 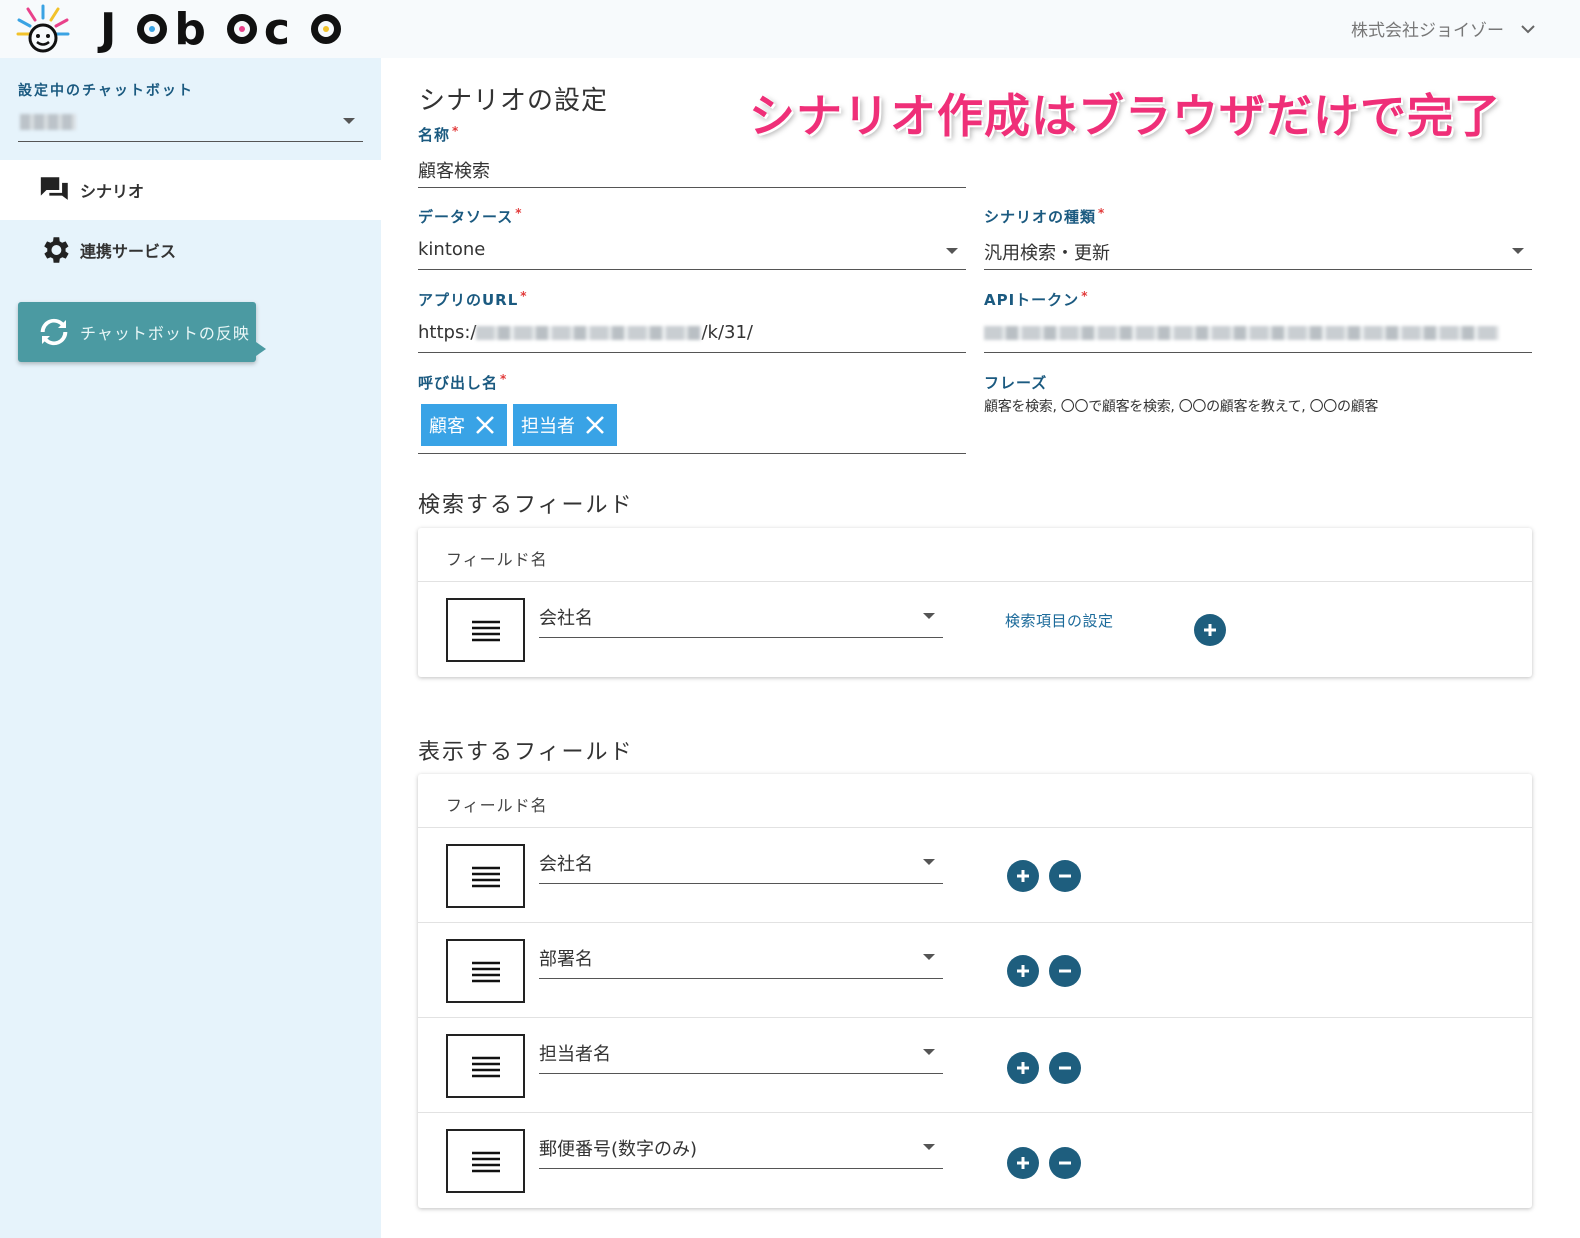 What do you see at coordinates (589, 333) in the screenshot?
I see `url-redacted` at bounding box center [589, 333].